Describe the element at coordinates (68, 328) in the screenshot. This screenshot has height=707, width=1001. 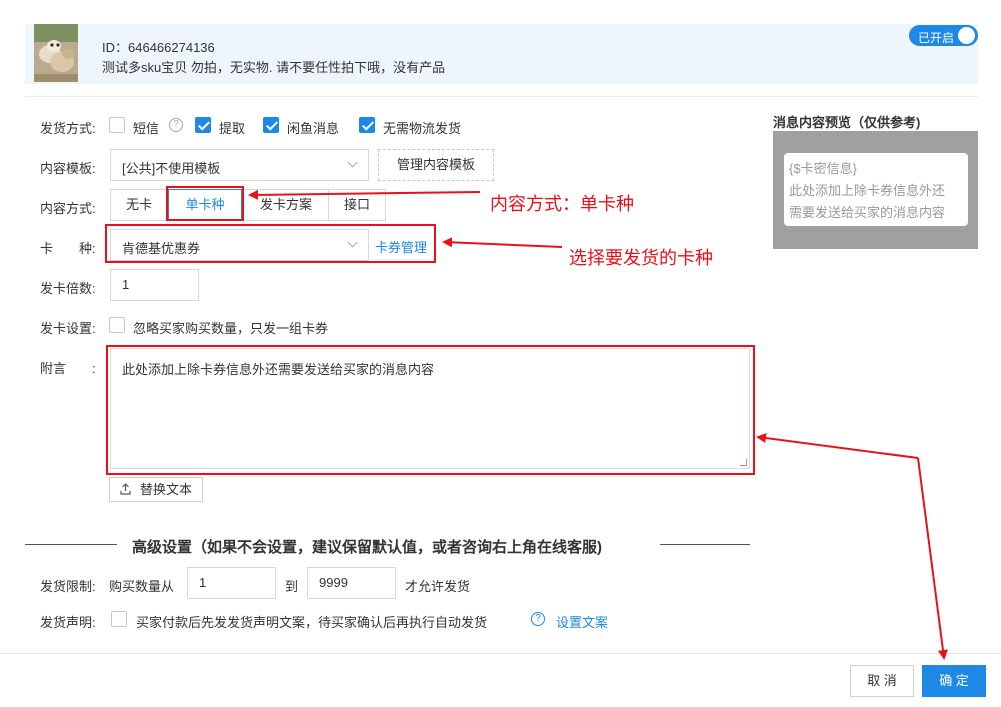
I see `card-settings-label: 发卡设置:` at that location.